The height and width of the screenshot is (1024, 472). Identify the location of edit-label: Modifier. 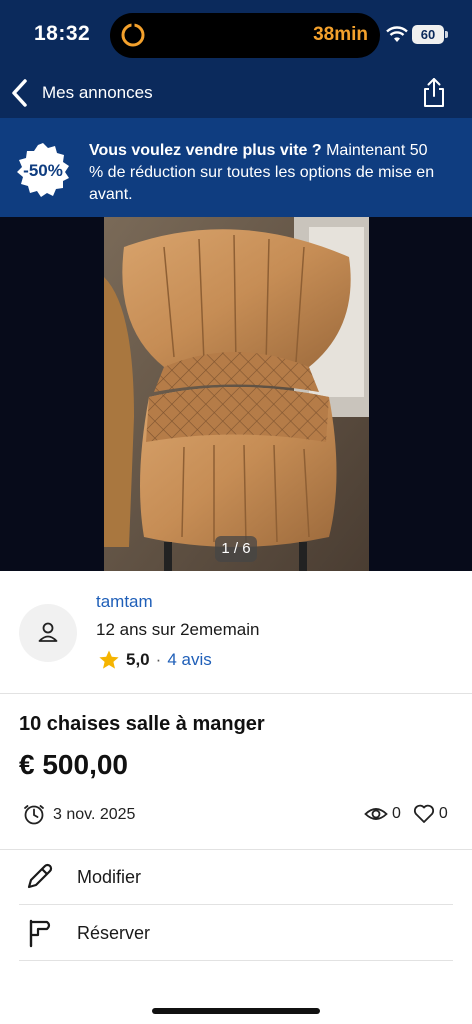
(109, 876).